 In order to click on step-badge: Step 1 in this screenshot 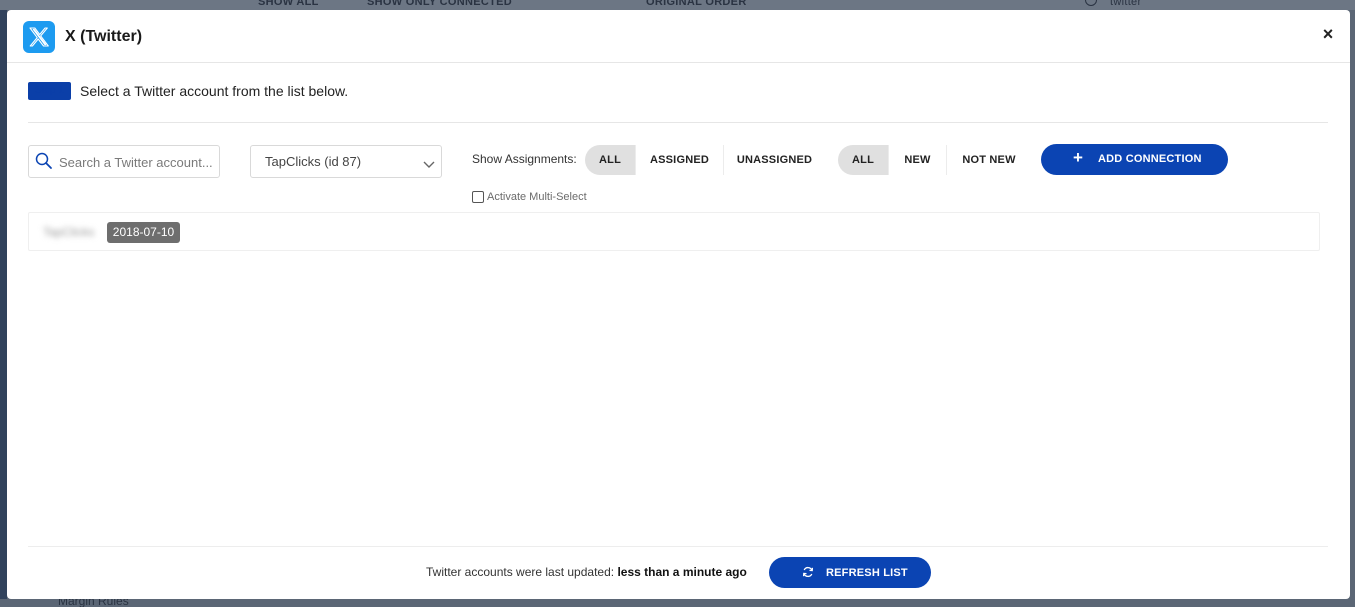, I will do `click(49, 91)`.